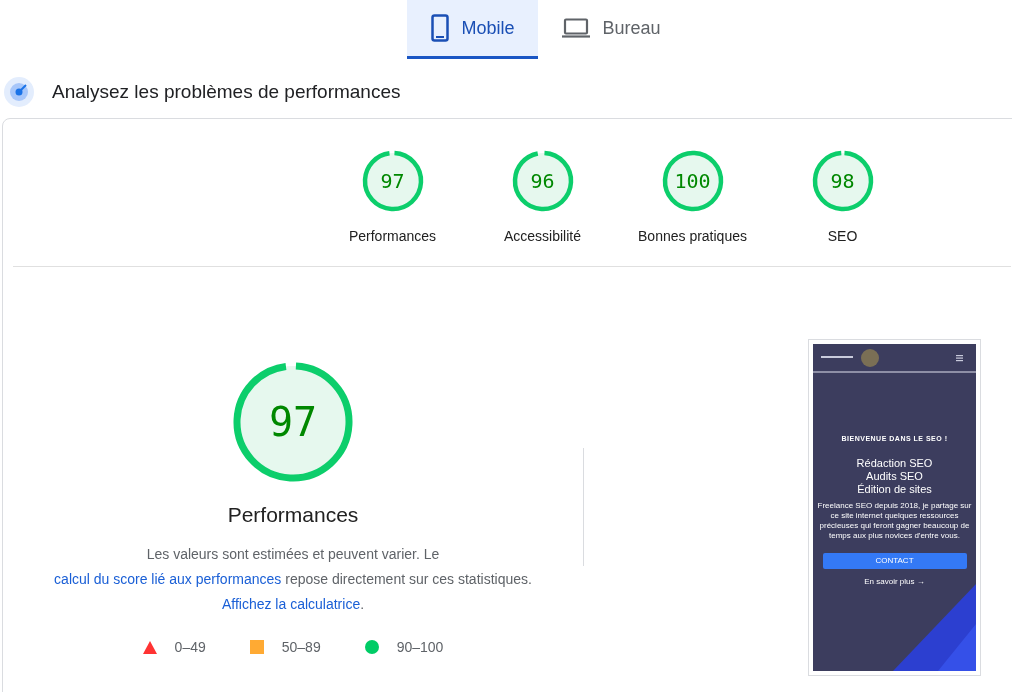 The image size is (1012, 692). I want to click on screenshot-title: Rédaction SEO, so click(894, 463).